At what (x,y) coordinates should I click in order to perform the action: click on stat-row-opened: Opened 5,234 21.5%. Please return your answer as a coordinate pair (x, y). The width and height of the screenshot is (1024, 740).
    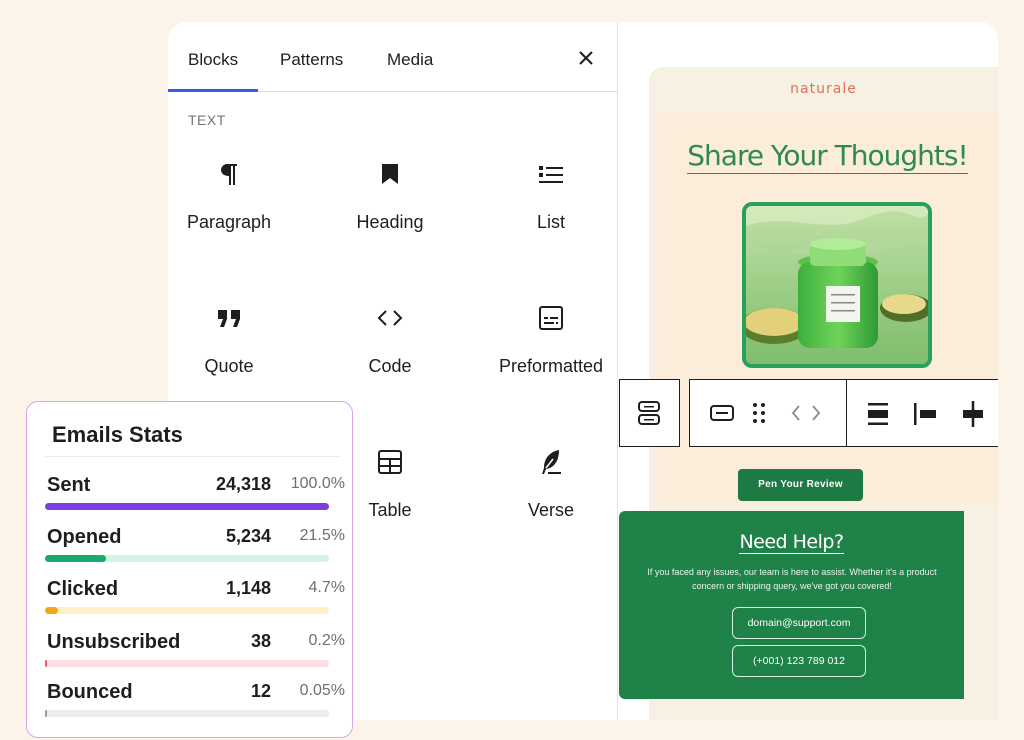
    Looking at the image, I should click on (195, 546).